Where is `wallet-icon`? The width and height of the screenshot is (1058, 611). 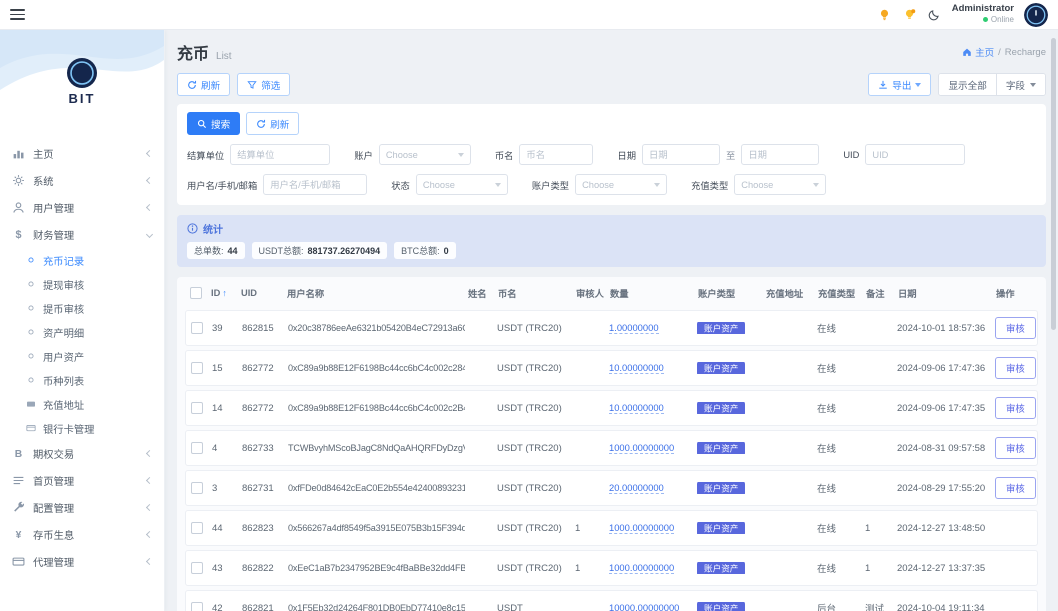
wallet-icon is located at coordinates (31, 404).